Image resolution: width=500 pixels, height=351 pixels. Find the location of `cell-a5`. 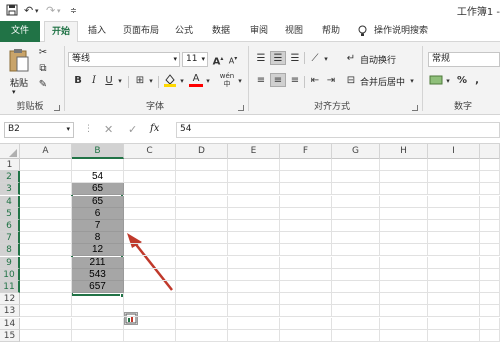

cell-a5 is located at coordinates (46, 213).